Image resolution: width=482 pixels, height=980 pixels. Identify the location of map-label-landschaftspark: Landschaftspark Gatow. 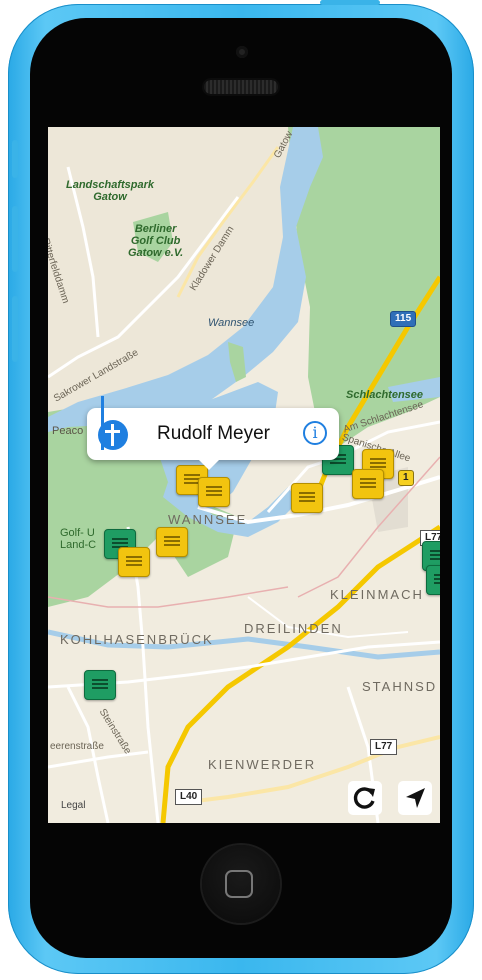
(110, 191).